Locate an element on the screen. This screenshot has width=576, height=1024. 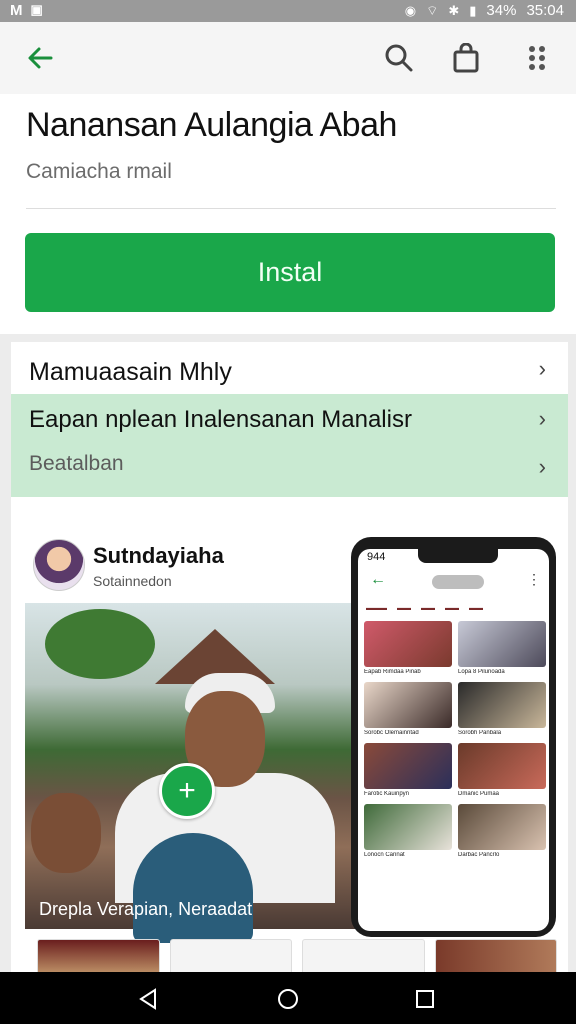
more-vert-icon: ⋮ is located at coordinates (534, 579).